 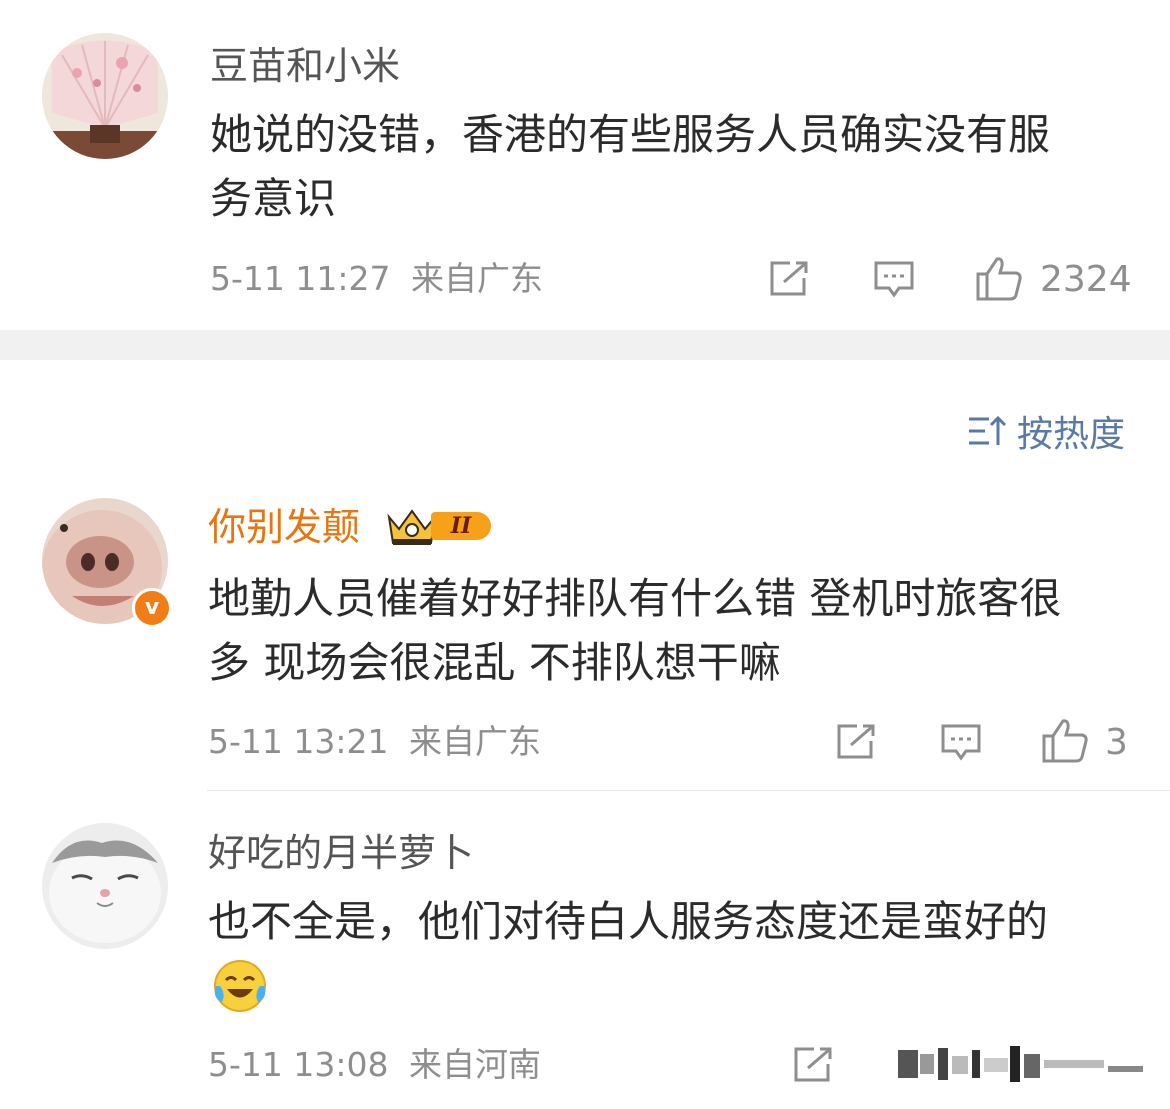 What do you see at coordinates (494, 662) in the screenshot?
I see `comment-text: 多 现场会很混乱 不排队想干嘛` at bounding box center [494, 662].